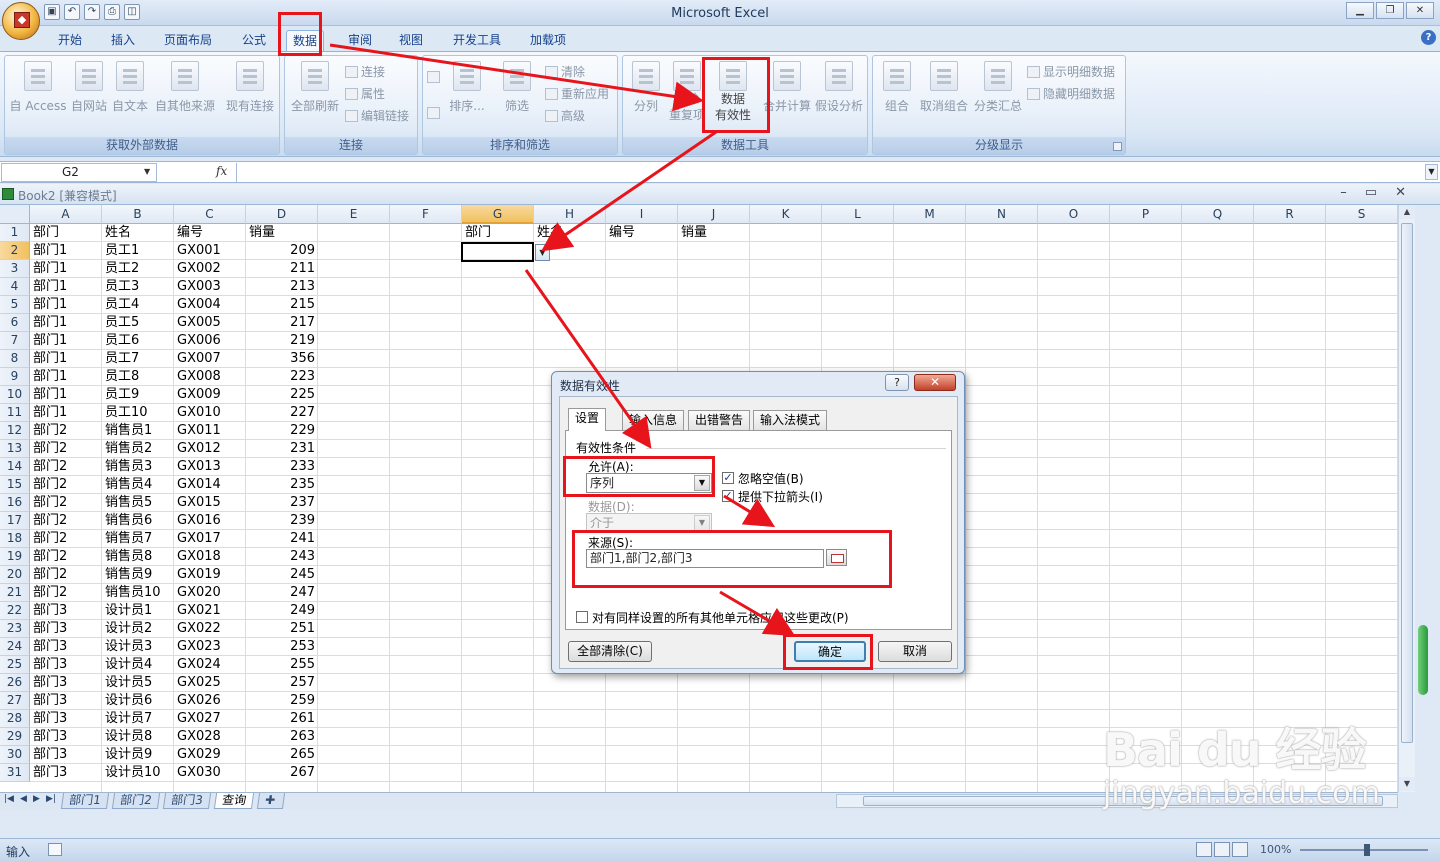  I want to click on macro-record-icon, so click(55, 849).